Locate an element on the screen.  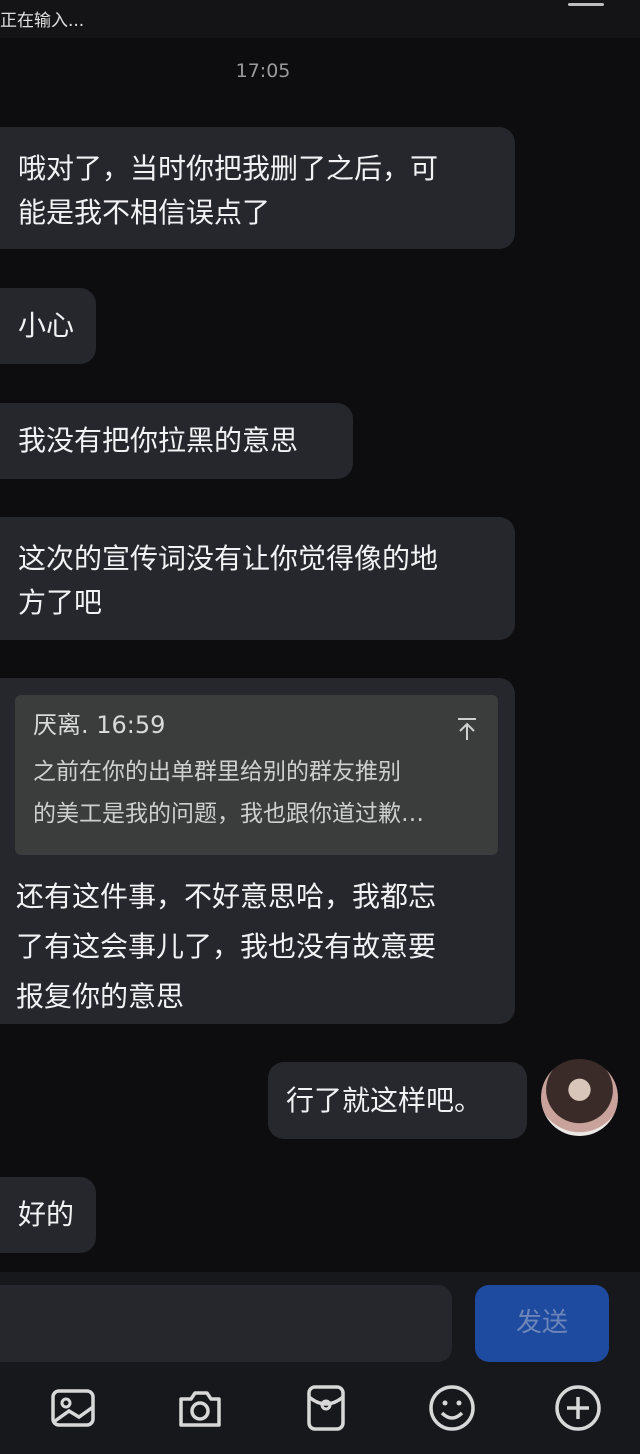
message-line: 报复你的意思 is located at coordinates (100, 996).